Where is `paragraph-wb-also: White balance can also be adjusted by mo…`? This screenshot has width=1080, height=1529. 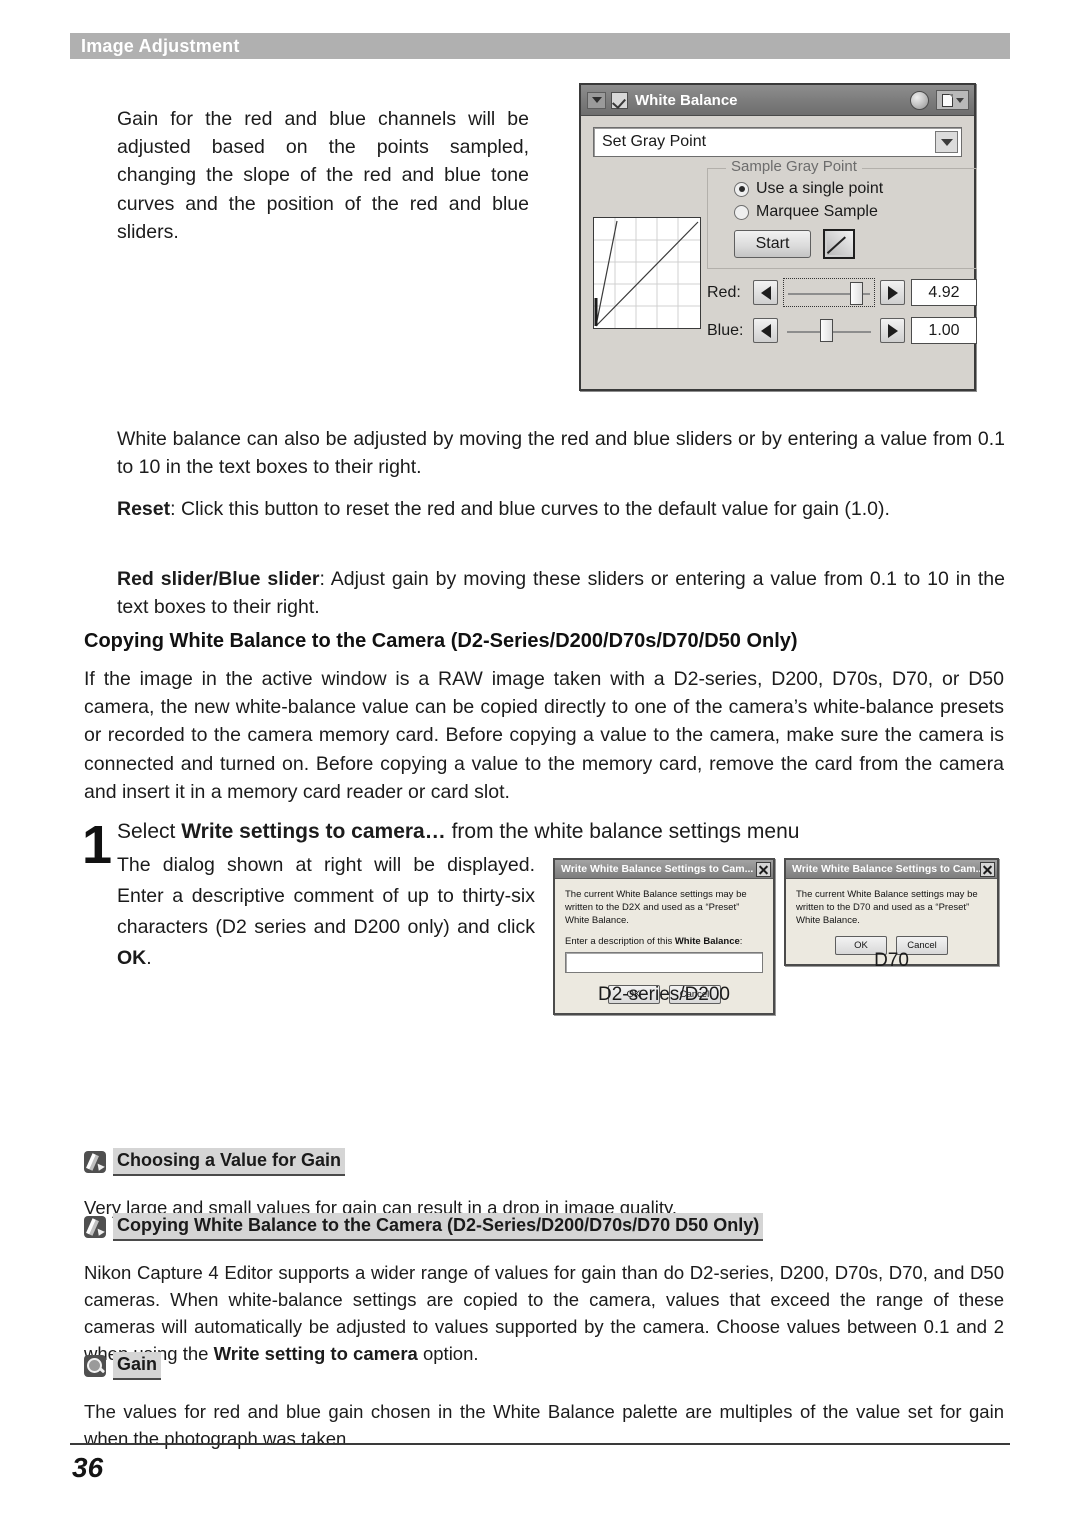 paragraph-wb-also: White balance can also be adjusted by mo… is located at coordinates (561, 452).